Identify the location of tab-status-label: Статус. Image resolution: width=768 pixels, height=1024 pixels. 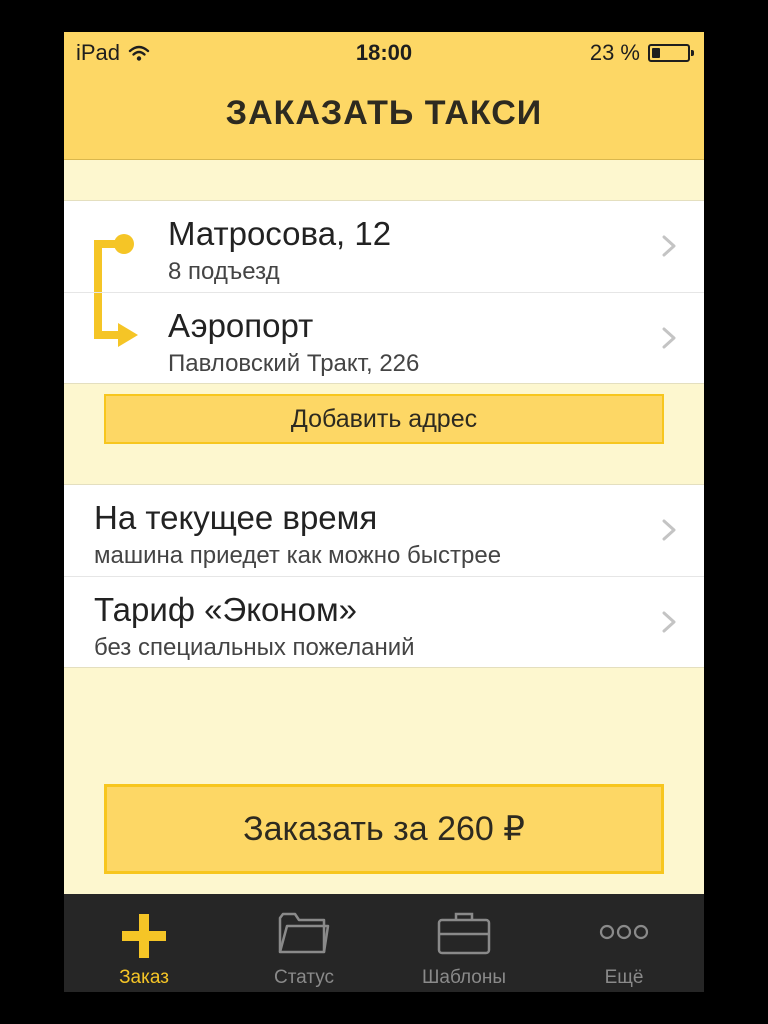
(304, 977).